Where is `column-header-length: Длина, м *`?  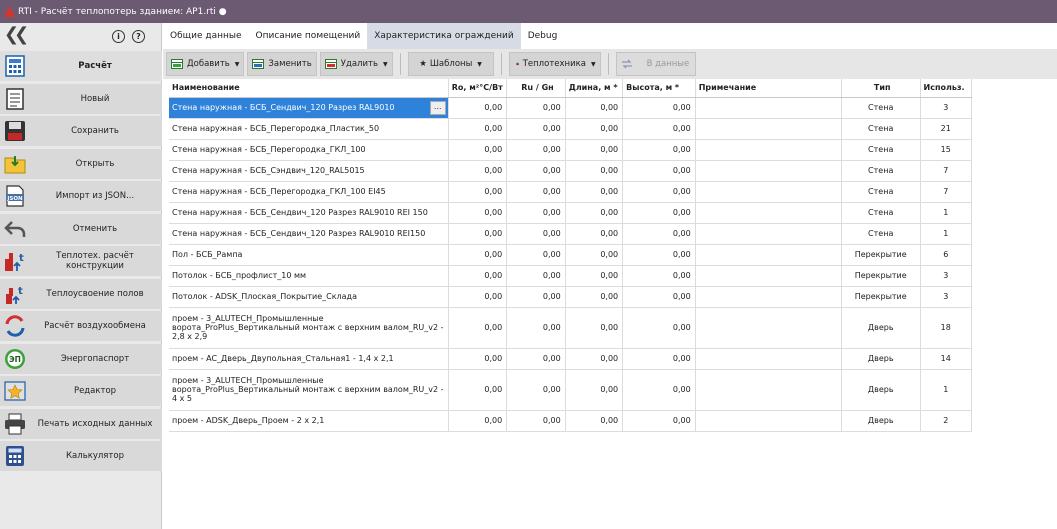
column-header-length: Длина, м * is located at coordinates (594, 88).